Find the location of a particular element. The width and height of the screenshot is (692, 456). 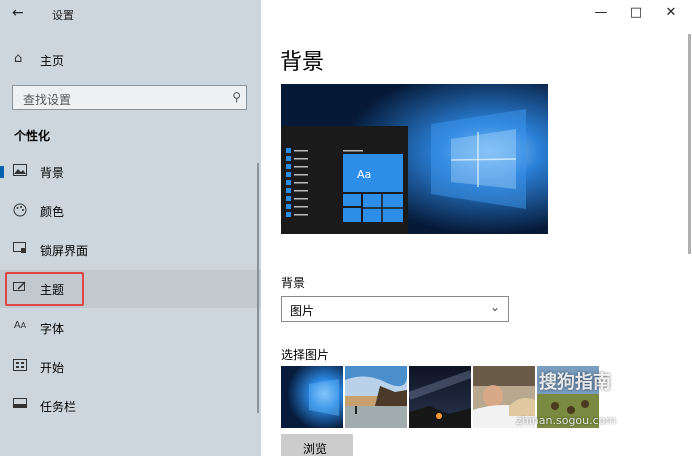

sidebar-item-label: 开始 is located at coordinates (52, 368).